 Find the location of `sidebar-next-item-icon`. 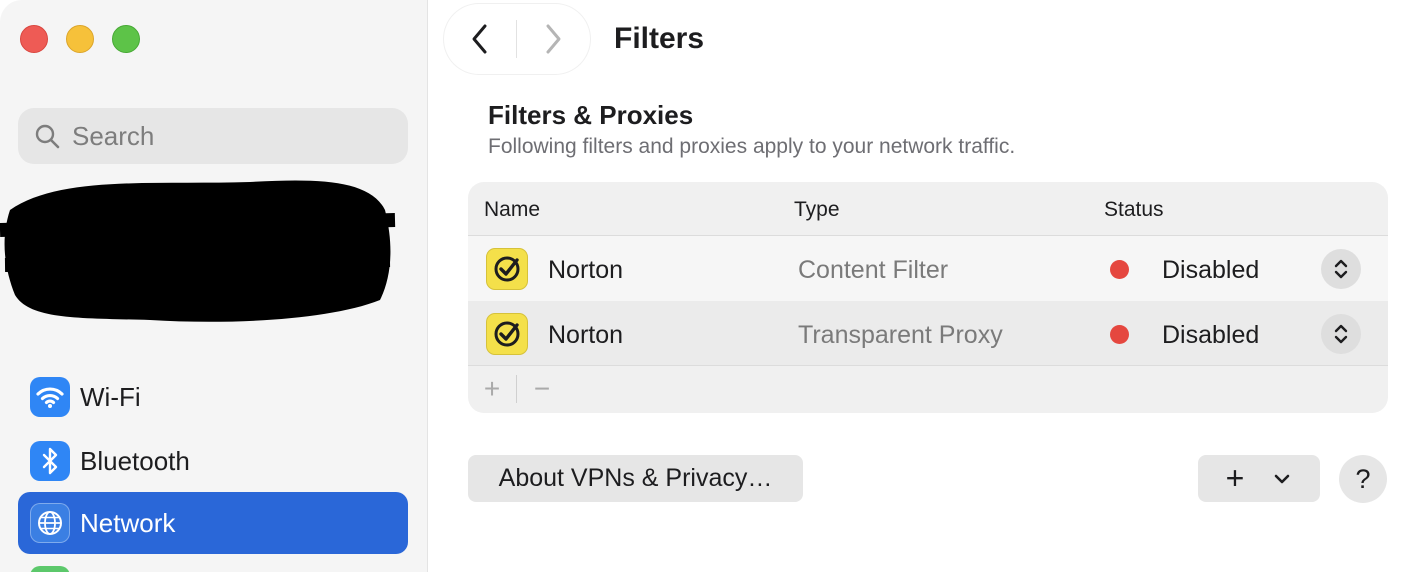

sidebar-next-item-icon is located at coordinates (50, 569).